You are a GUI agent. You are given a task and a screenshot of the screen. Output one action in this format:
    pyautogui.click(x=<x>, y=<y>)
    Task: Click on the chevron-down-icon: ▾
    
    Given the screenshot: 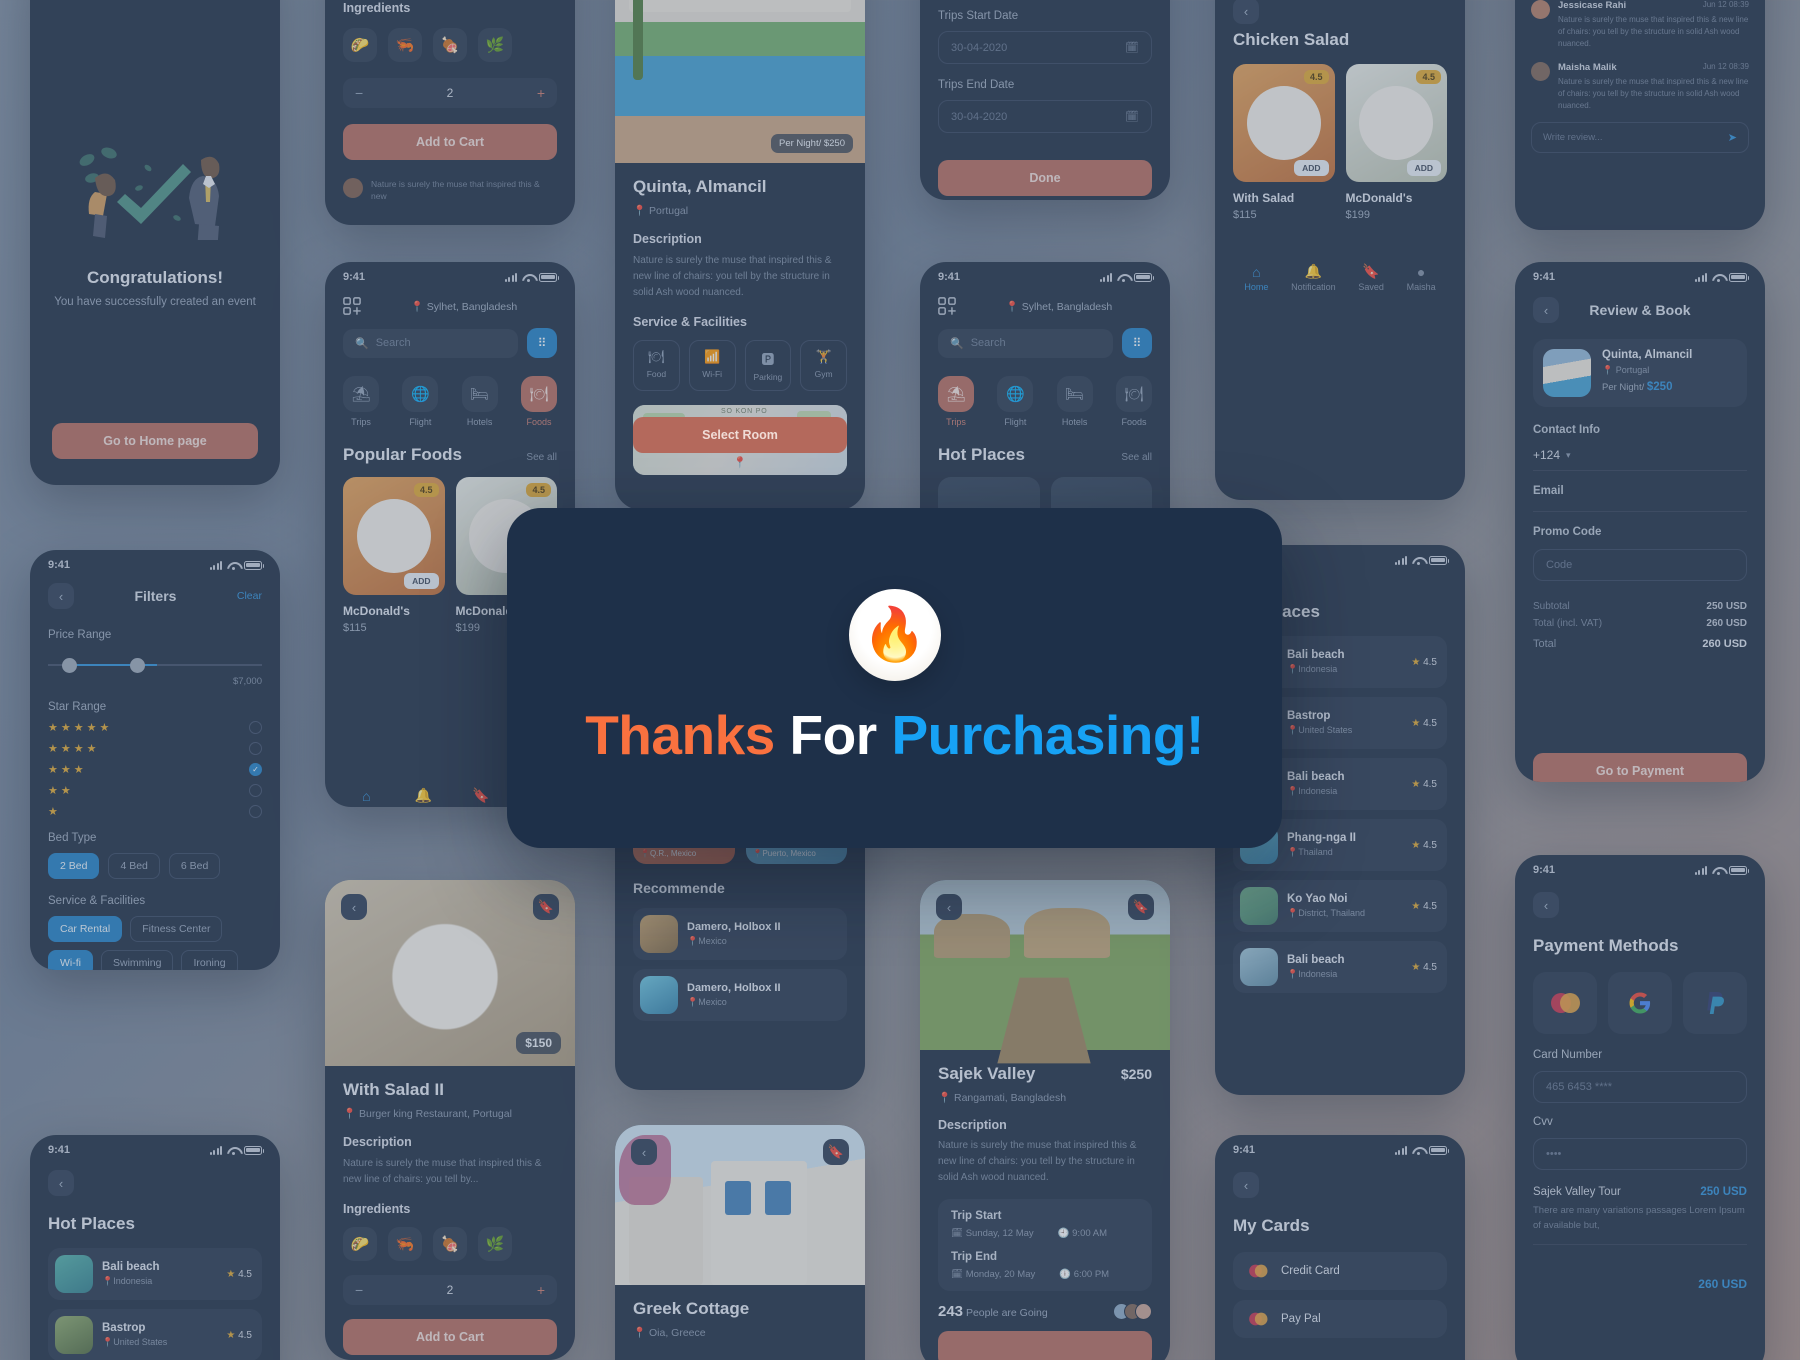 What is the action you would take?
    pyautogui.click(x=1568, y=455)
    